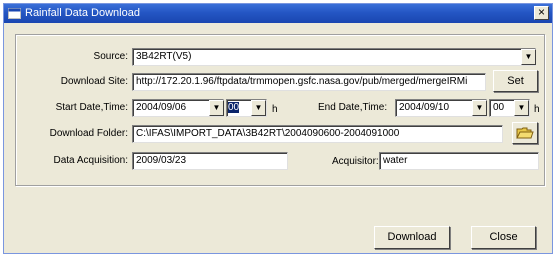  I want to click on end-date-dropdown-button: ▼, so click(479, 108).